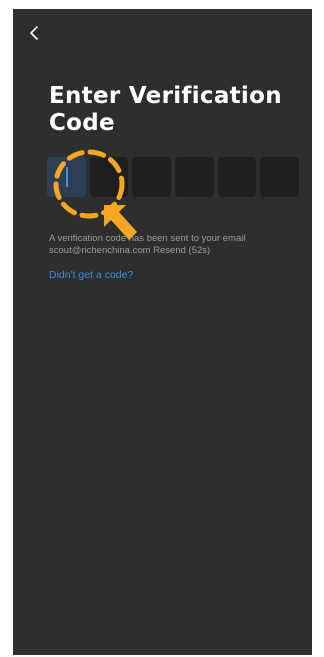 This screenshot has height=657, width=324. Describe the element at coordinates (130, 250) in the screenshot. I see `verification-message-line-2: scout@richenchina.com Resend (52s)` at that location.